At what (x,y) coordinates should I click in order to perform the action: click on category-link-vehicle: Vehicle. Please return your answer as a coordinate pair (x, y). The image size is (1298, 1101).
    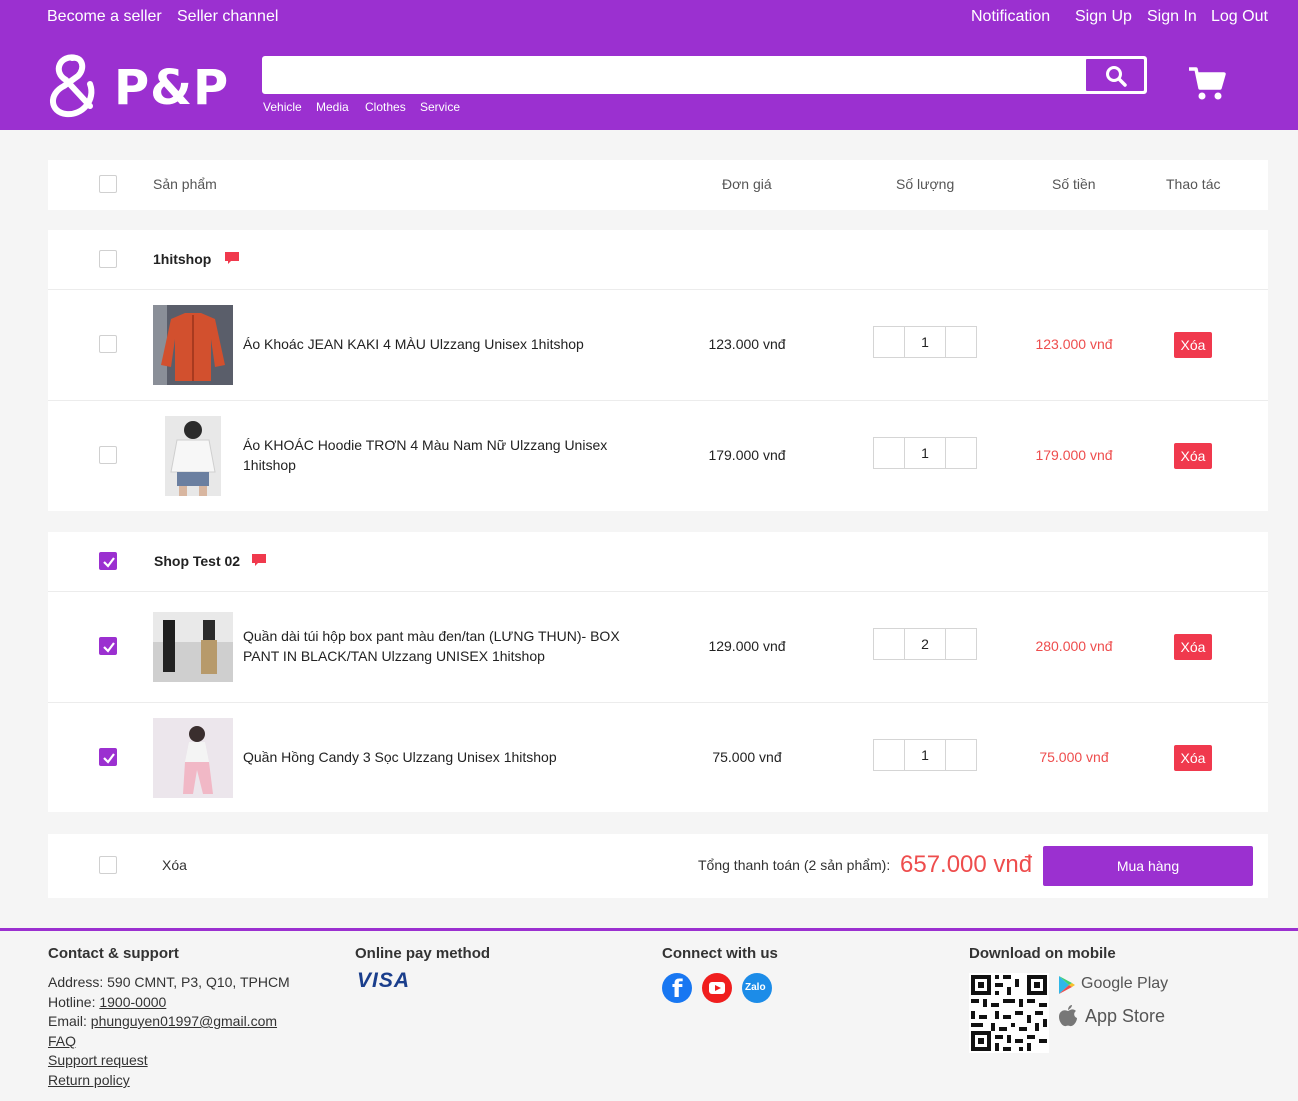
    Looking at the image, I should click on (282, 107).